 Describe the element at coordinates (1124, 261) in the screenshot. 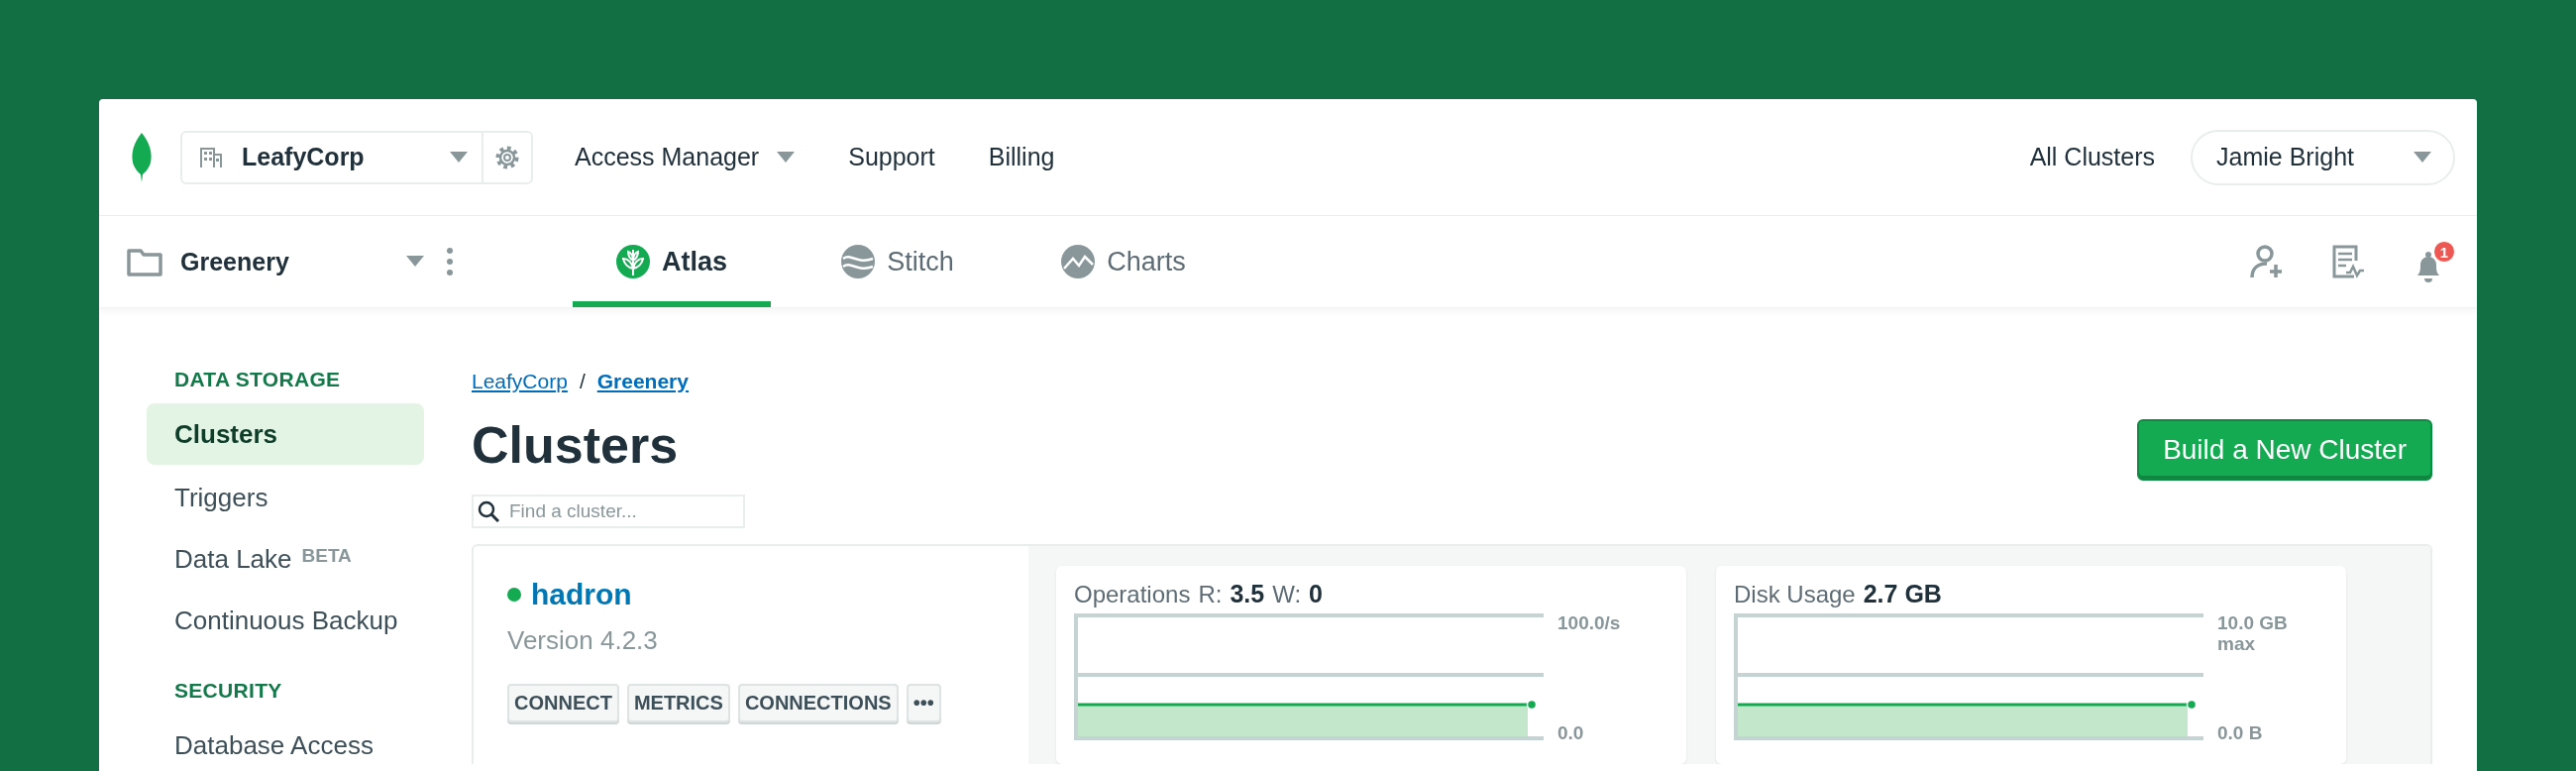

I see `product-tab: Charts` at that location.